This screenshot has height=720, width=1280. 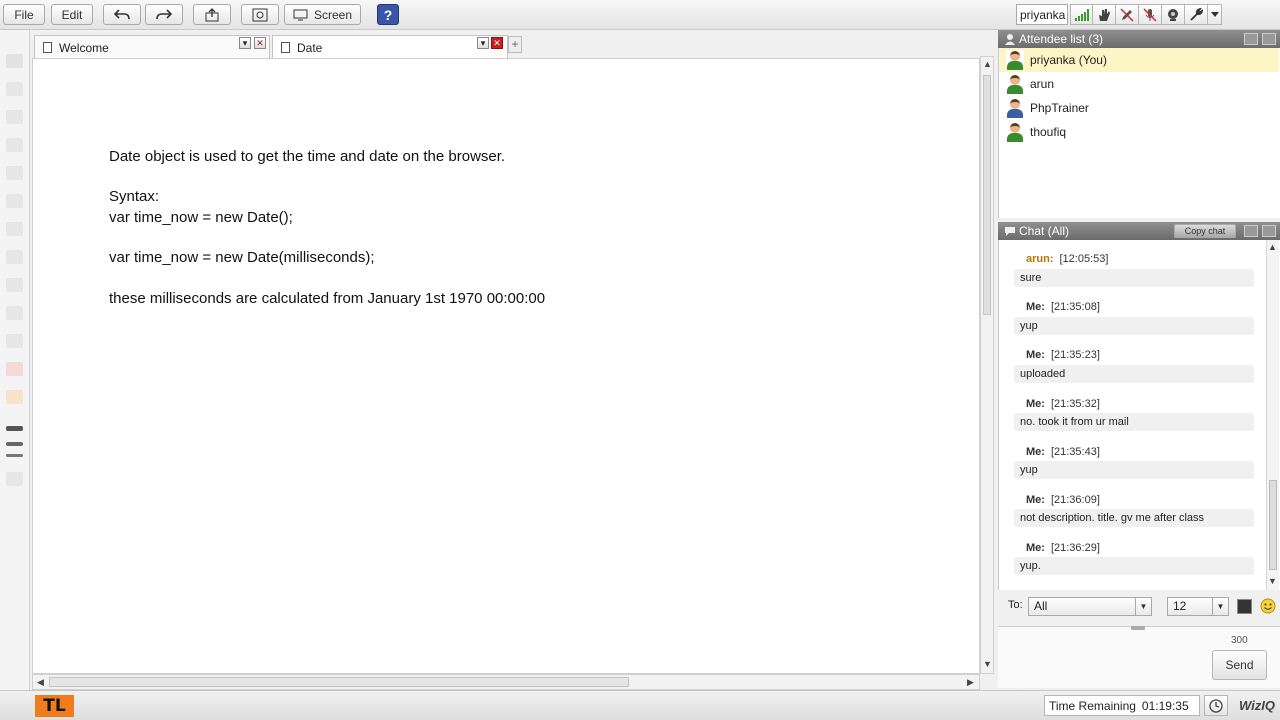 I want to click on scroll-left-icon: ◀, so click(x=40, y=682).